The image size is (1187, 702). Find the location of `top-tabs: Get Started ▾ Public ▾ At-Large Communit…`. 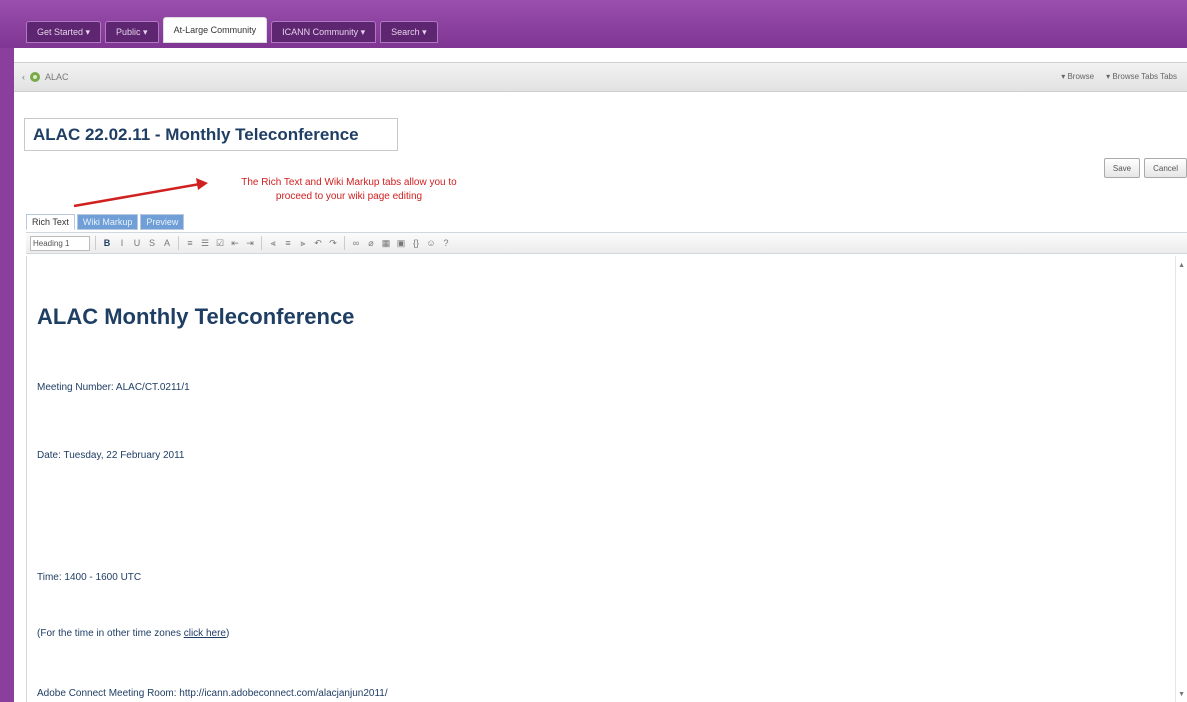

top-tabs: Get Started ▾ Public ▾ At-Large Communit… is located at coordinates (232, 31).